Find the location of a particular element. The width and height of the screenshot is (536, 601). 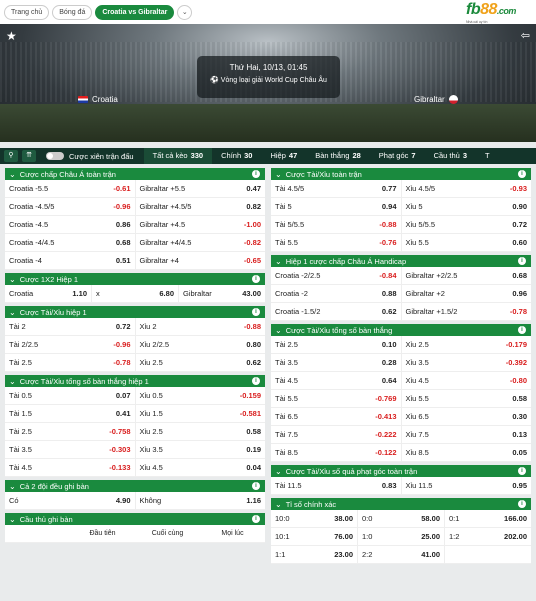

odds-cell: Tài 3.5 -0.303 is located at coordinates (70, 449).